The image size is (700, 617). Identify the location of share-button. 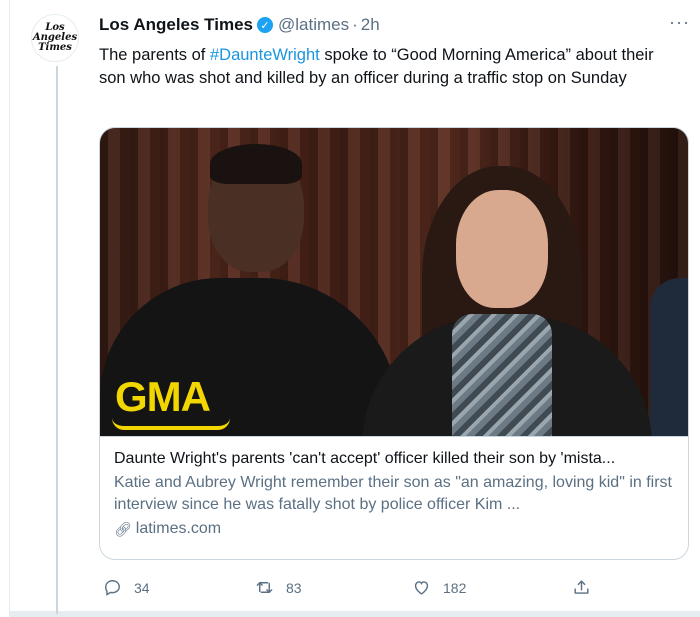
(587, 587).